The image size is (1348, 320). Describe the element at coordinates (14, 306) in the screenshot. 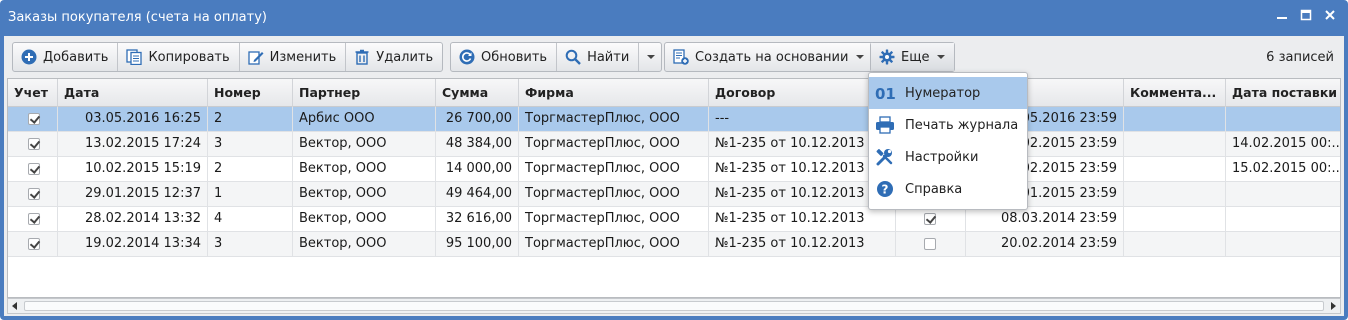

I see `scroll-left-icon` at that location.